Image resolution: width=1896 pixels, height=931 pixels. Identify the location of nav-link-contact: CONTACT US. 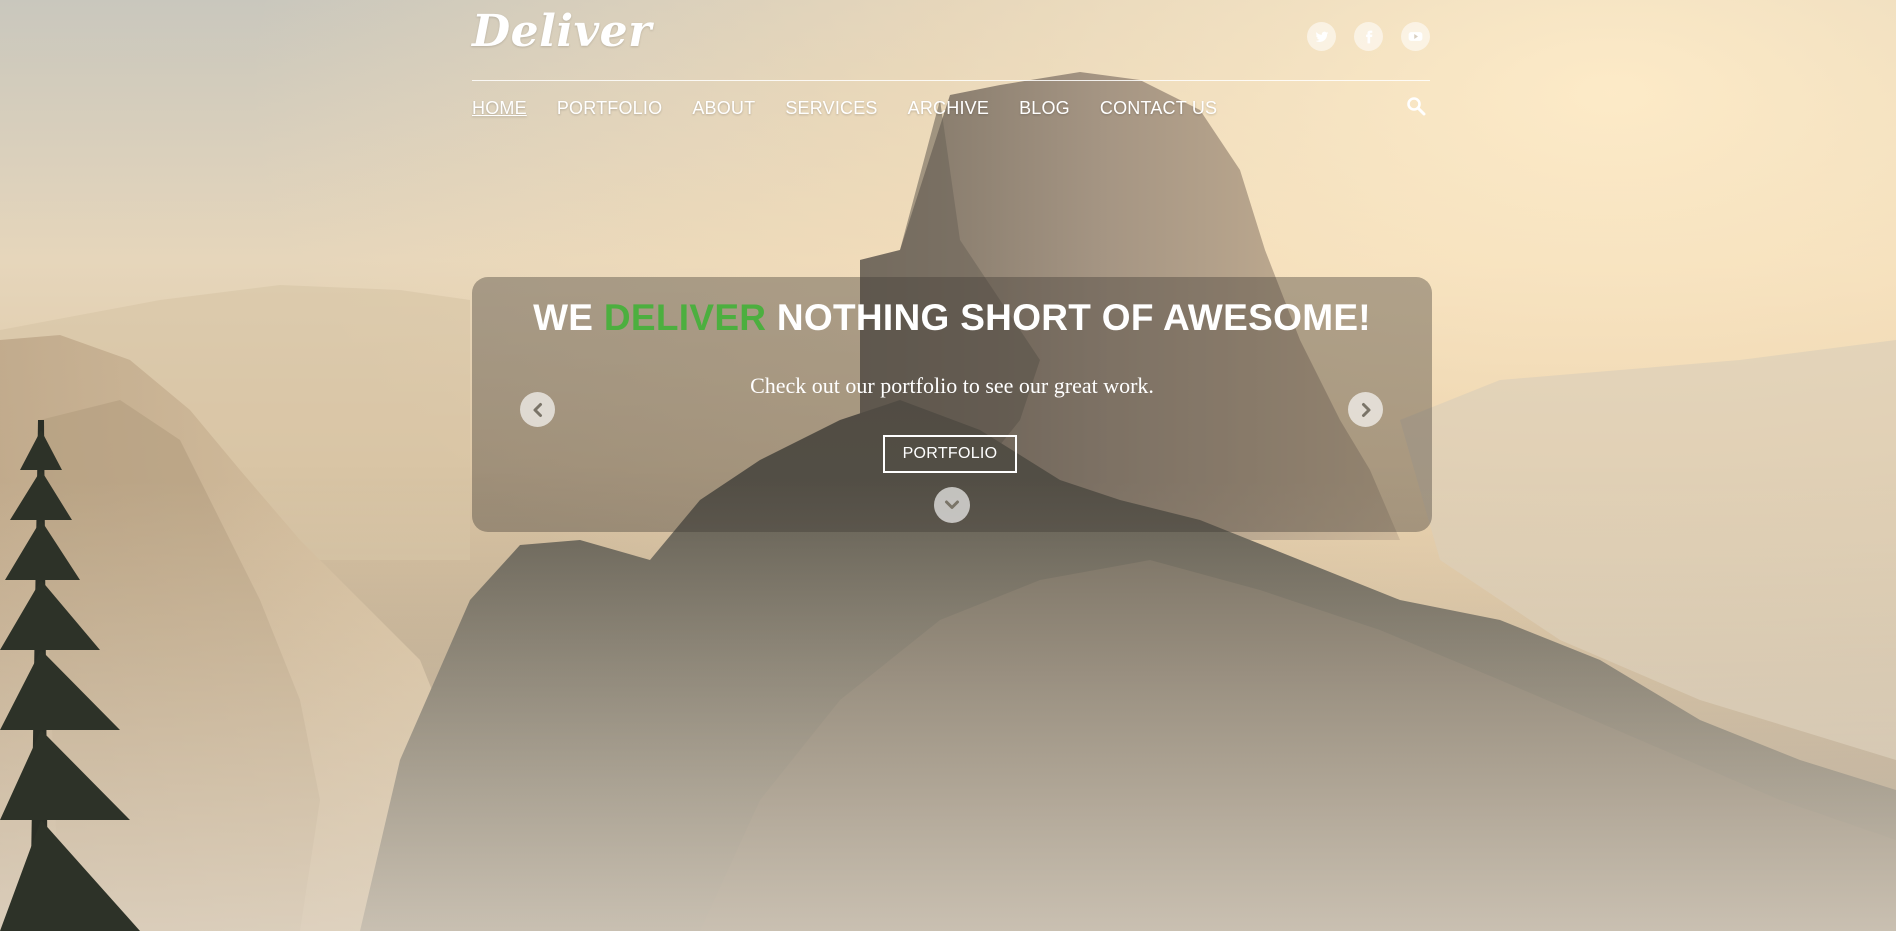
(1158, 108).